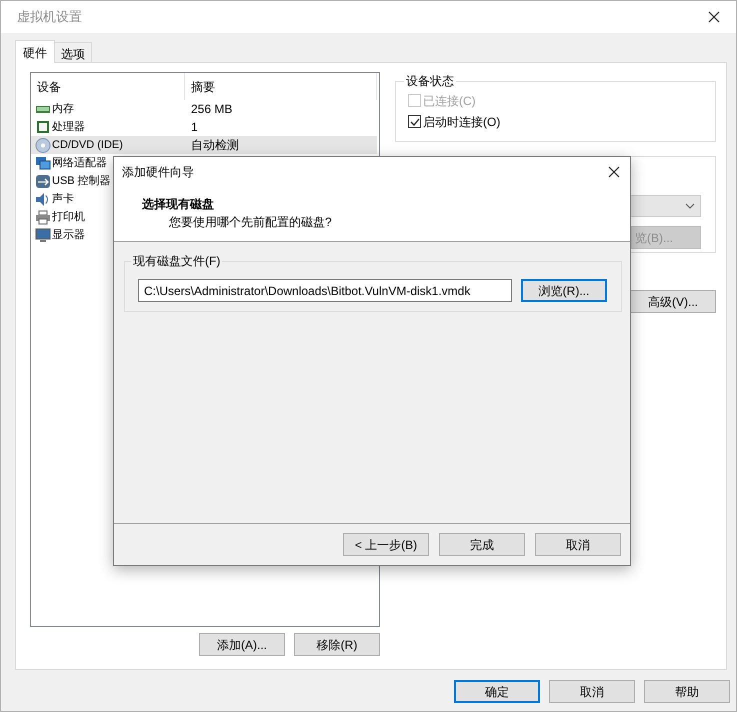 The width and height of the screenshot is (745, 717). What do you see at coordinates (63, 199) in the screenshot?
I see `device-name: 声卡` at bounding box center [63, 199].